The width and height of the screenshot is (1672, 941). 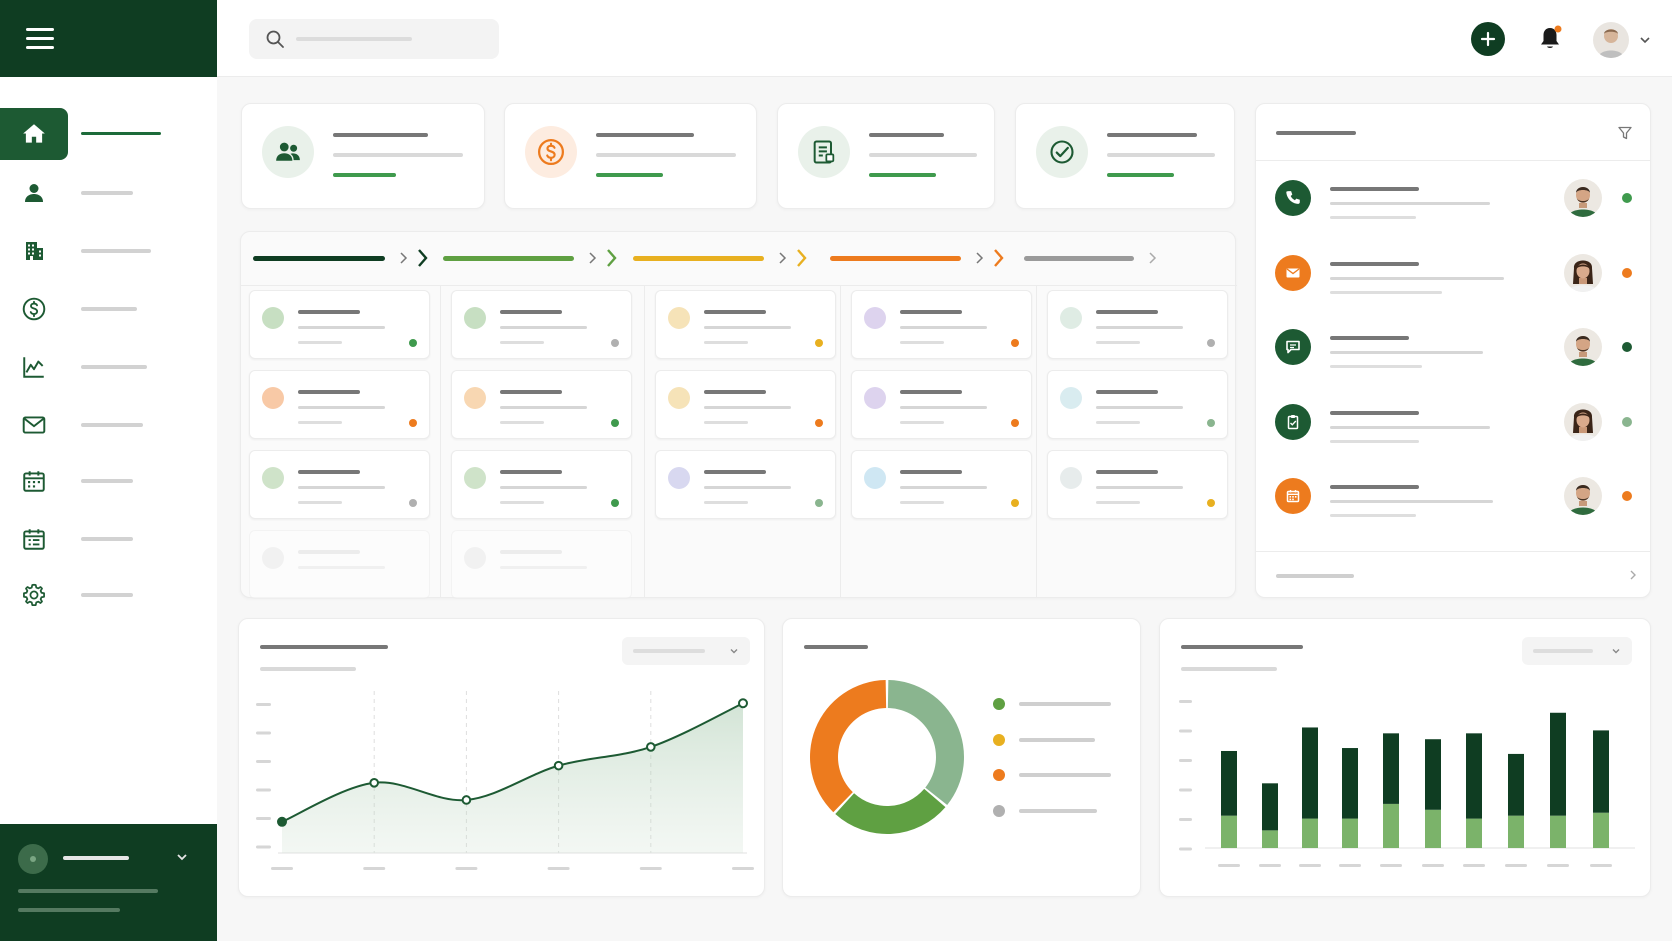 What do you see at coordinates (108, 482) in the screenshot?
I see `sidebar-item-calendar` at bounding box center [108, 482].